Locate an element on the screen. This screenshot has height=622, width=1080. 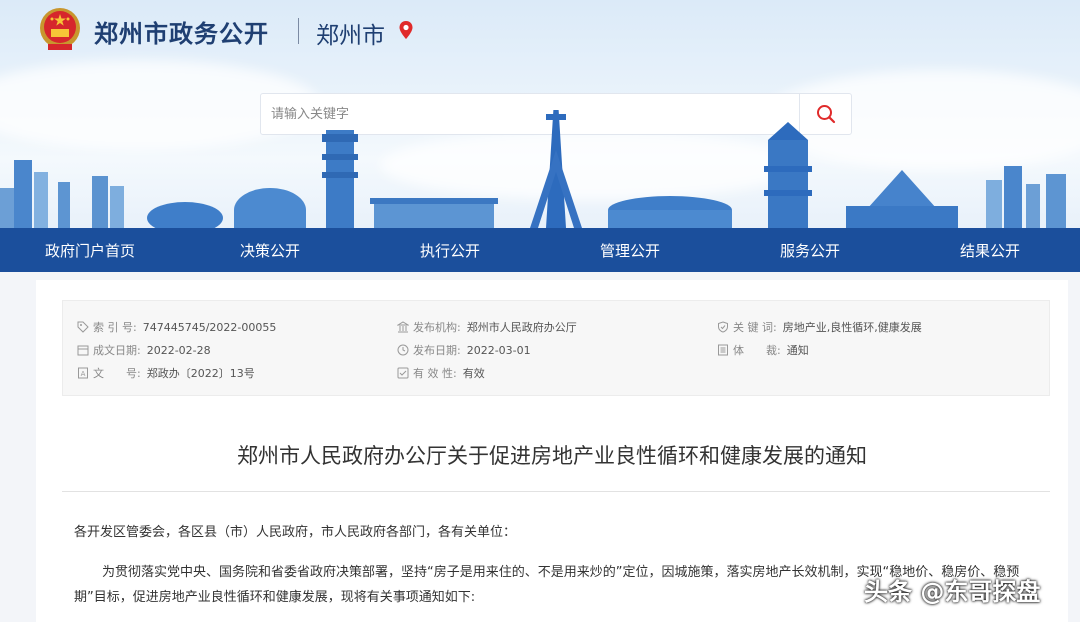
shield-check-icon is located at coordinates (723, 327).